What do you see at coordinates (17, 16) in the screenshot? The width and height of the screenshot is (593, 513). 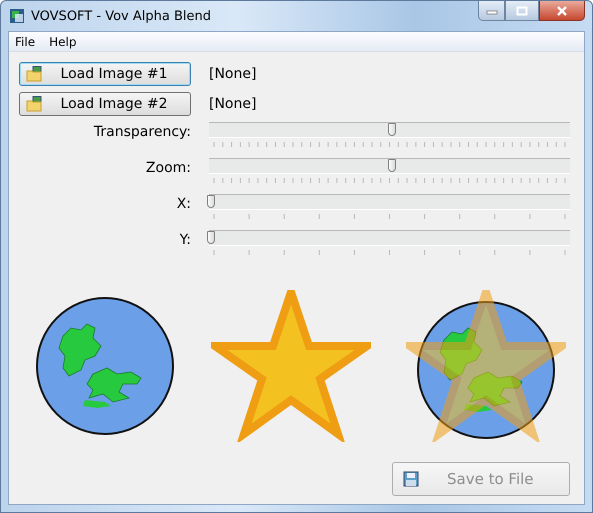 I see `app-icon` at bounding box center [17, 16].